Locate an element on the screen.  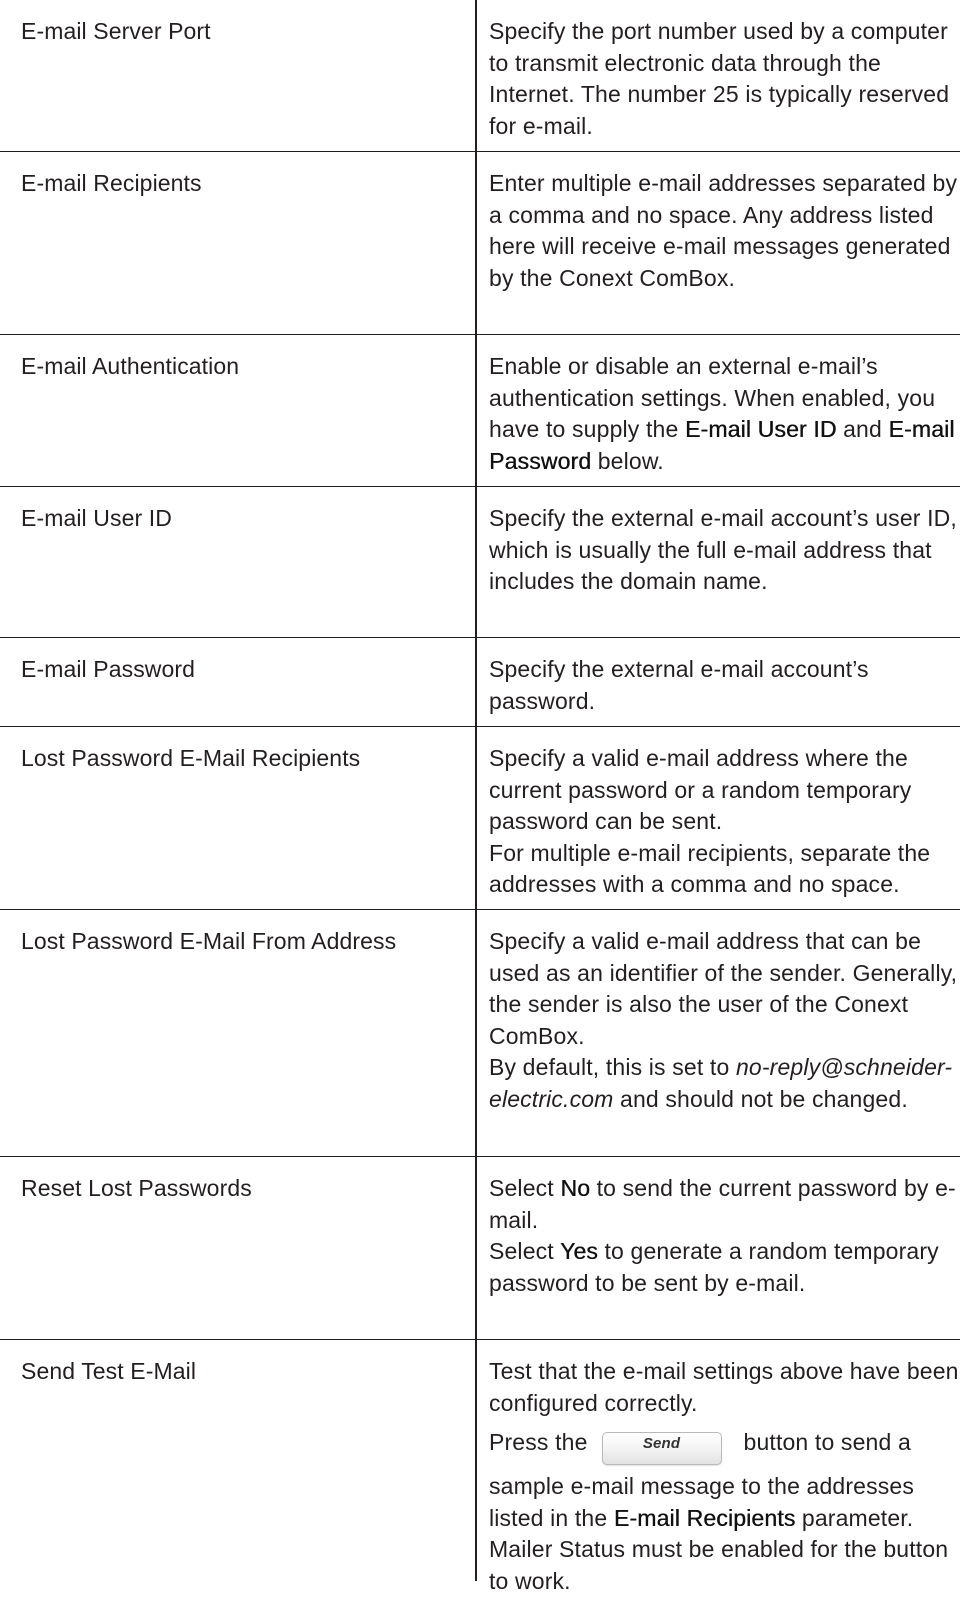
description-text-part: Press the is located at coordinates (538, 1442).